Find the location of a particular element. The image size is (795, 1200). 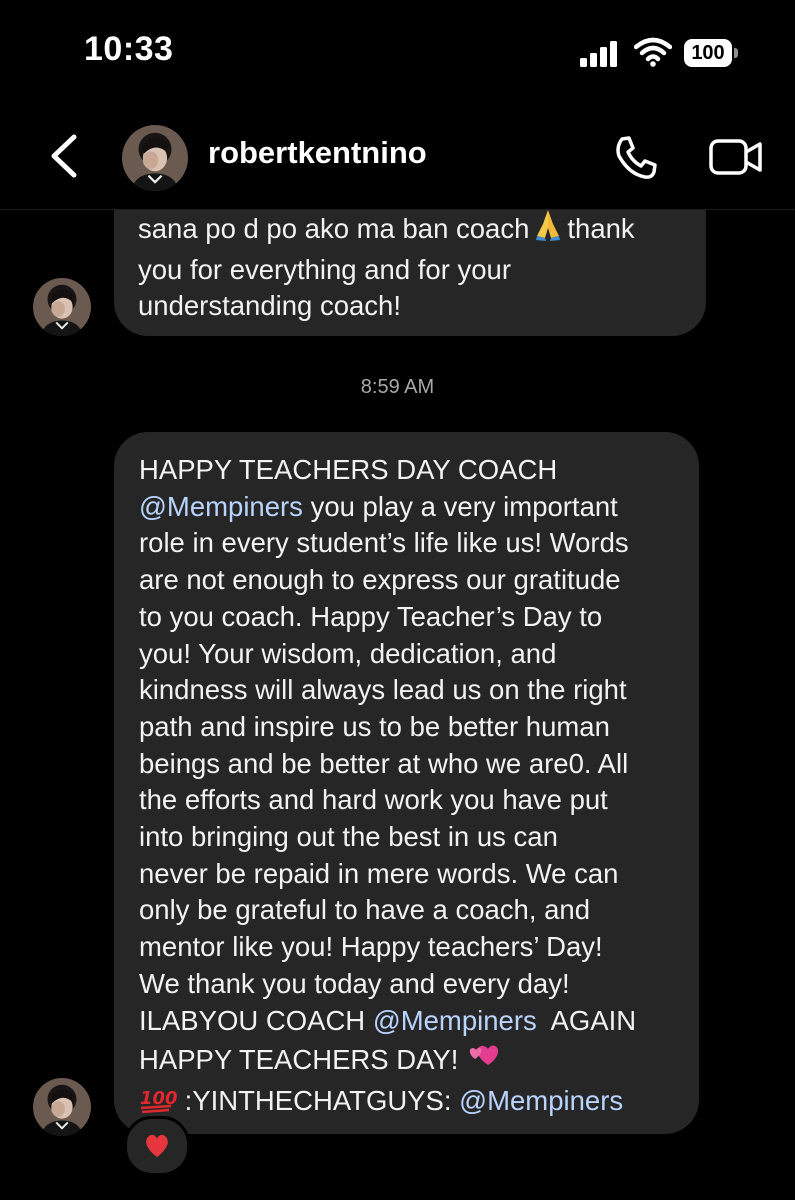

message-line: you! Your wisdom, dedication, and is located at coordinates (348, 653).